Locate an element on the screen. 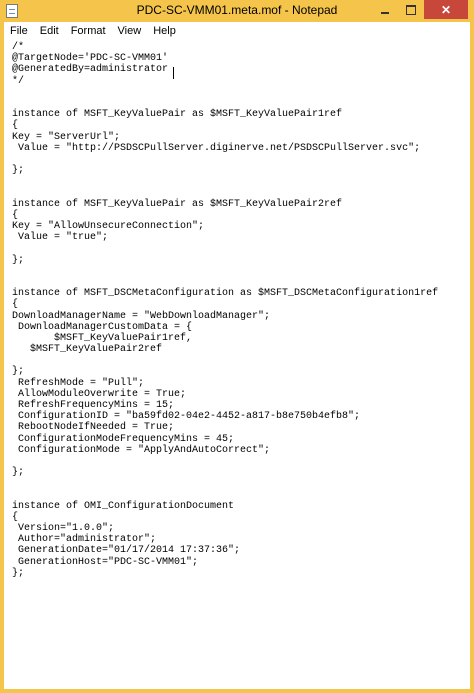 This screenshot has height=693, width=474. editor-line: AllowModuleOverwrite = True; is located at coordinates (99, 394).